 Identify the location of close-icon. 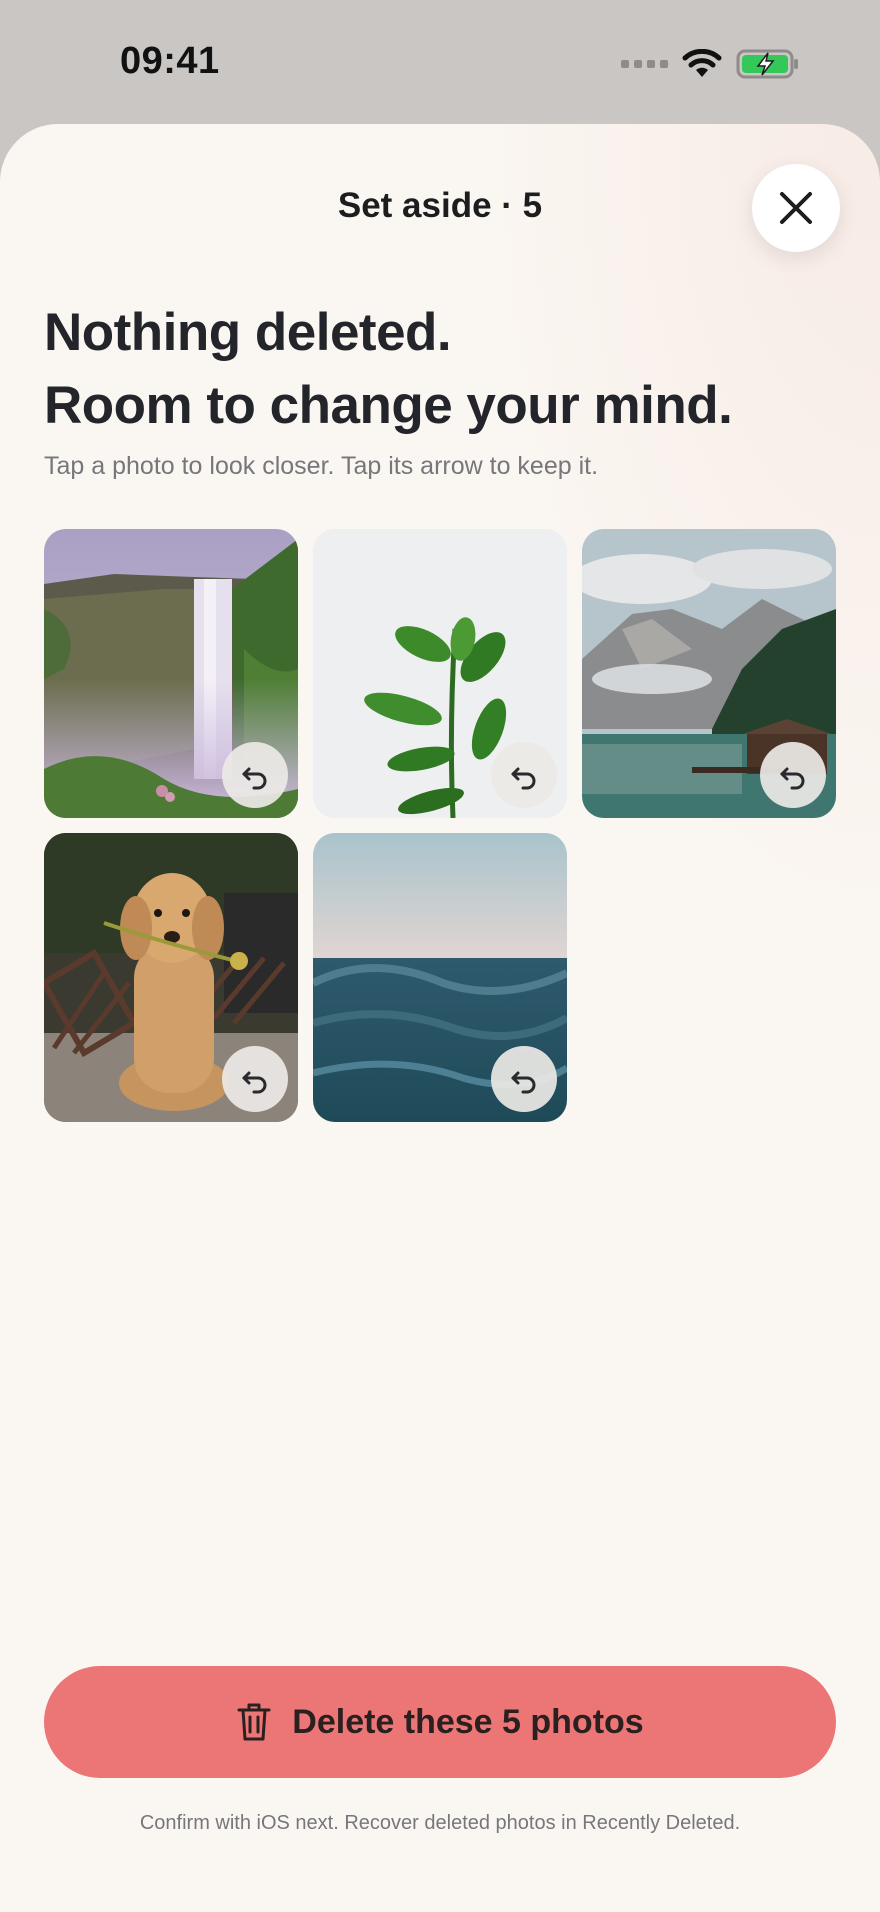
(796, 208).